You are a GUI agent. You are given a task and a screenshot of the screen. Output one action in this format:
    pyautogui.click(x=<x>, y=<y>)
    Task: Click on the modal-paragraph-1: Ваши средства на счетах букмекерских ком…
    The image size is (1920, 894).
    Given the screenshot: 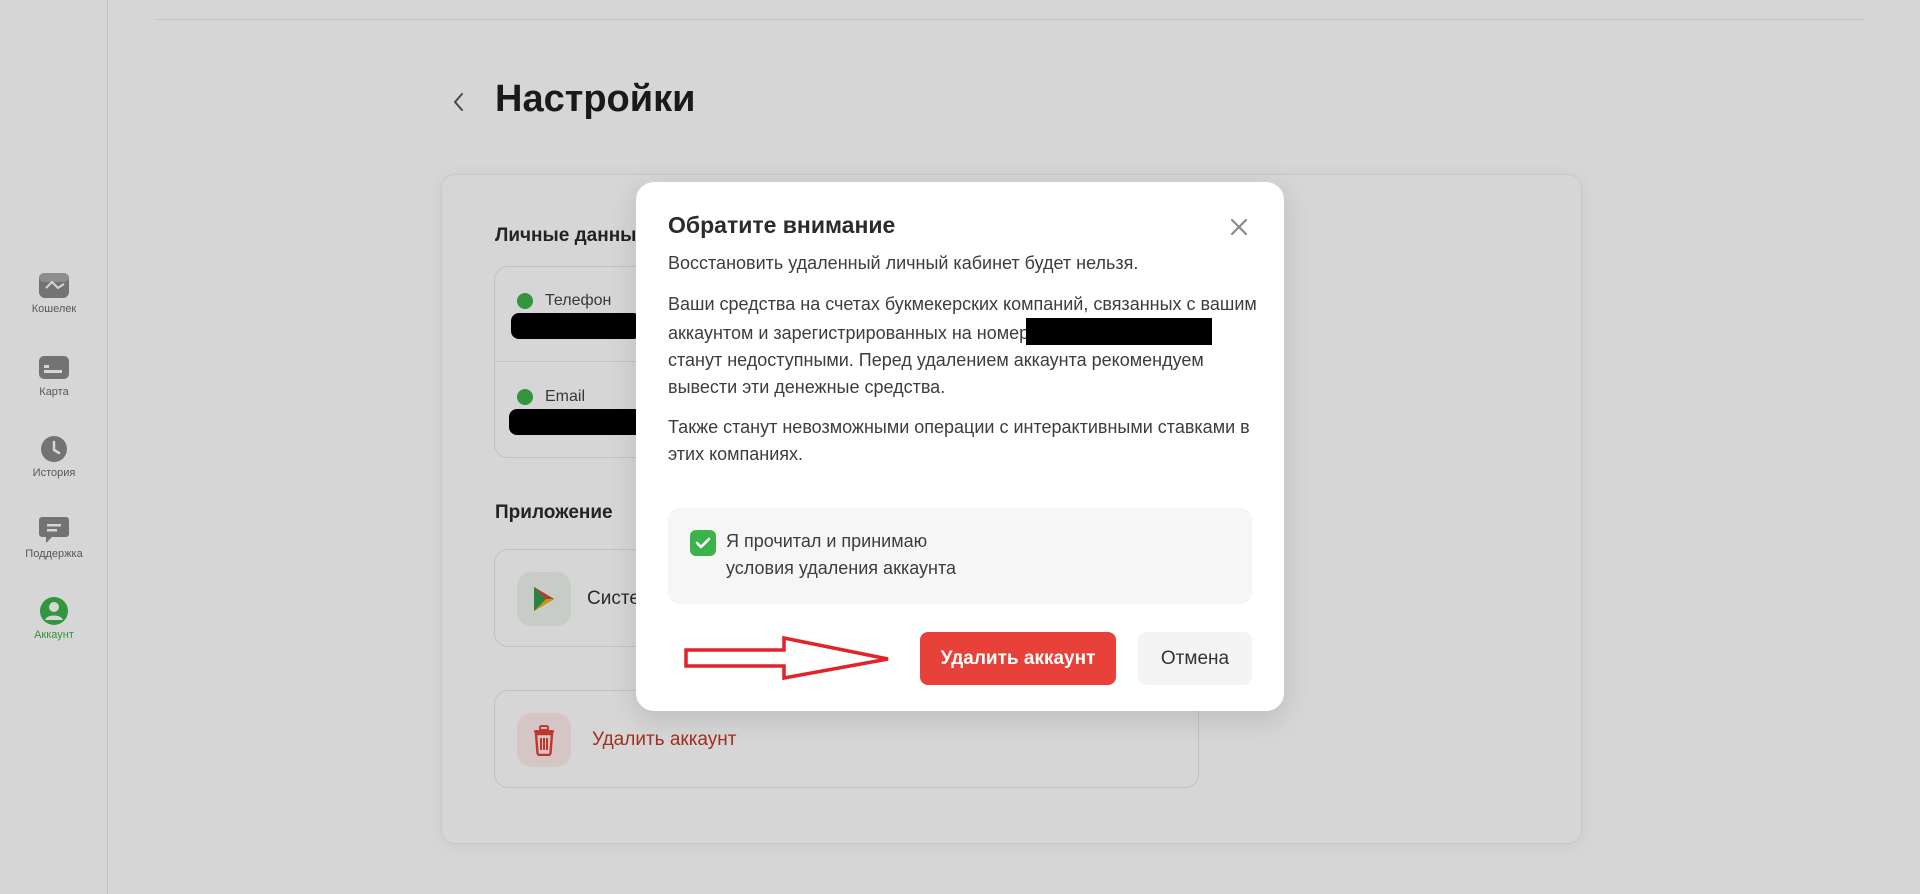 What is the action you would take?
    pyautogui.click(x=963, y=346)
    